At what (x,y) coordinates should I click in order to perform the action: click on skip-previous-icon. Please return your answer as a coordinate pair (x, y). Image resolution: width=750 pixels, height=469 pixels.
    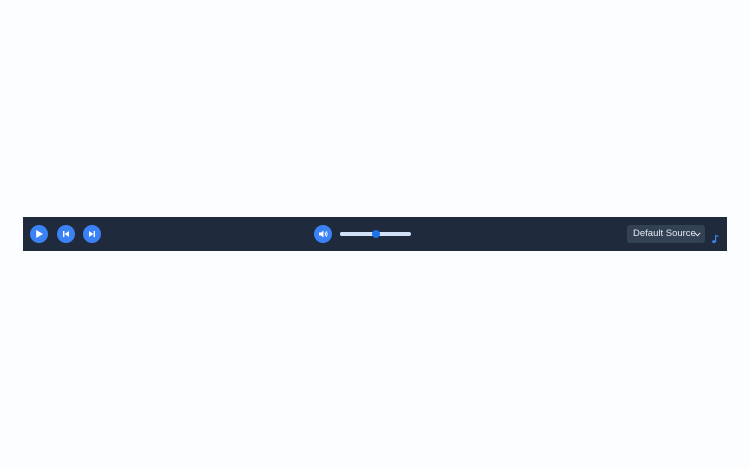
    Looking at the image, I should click on (66, 234).